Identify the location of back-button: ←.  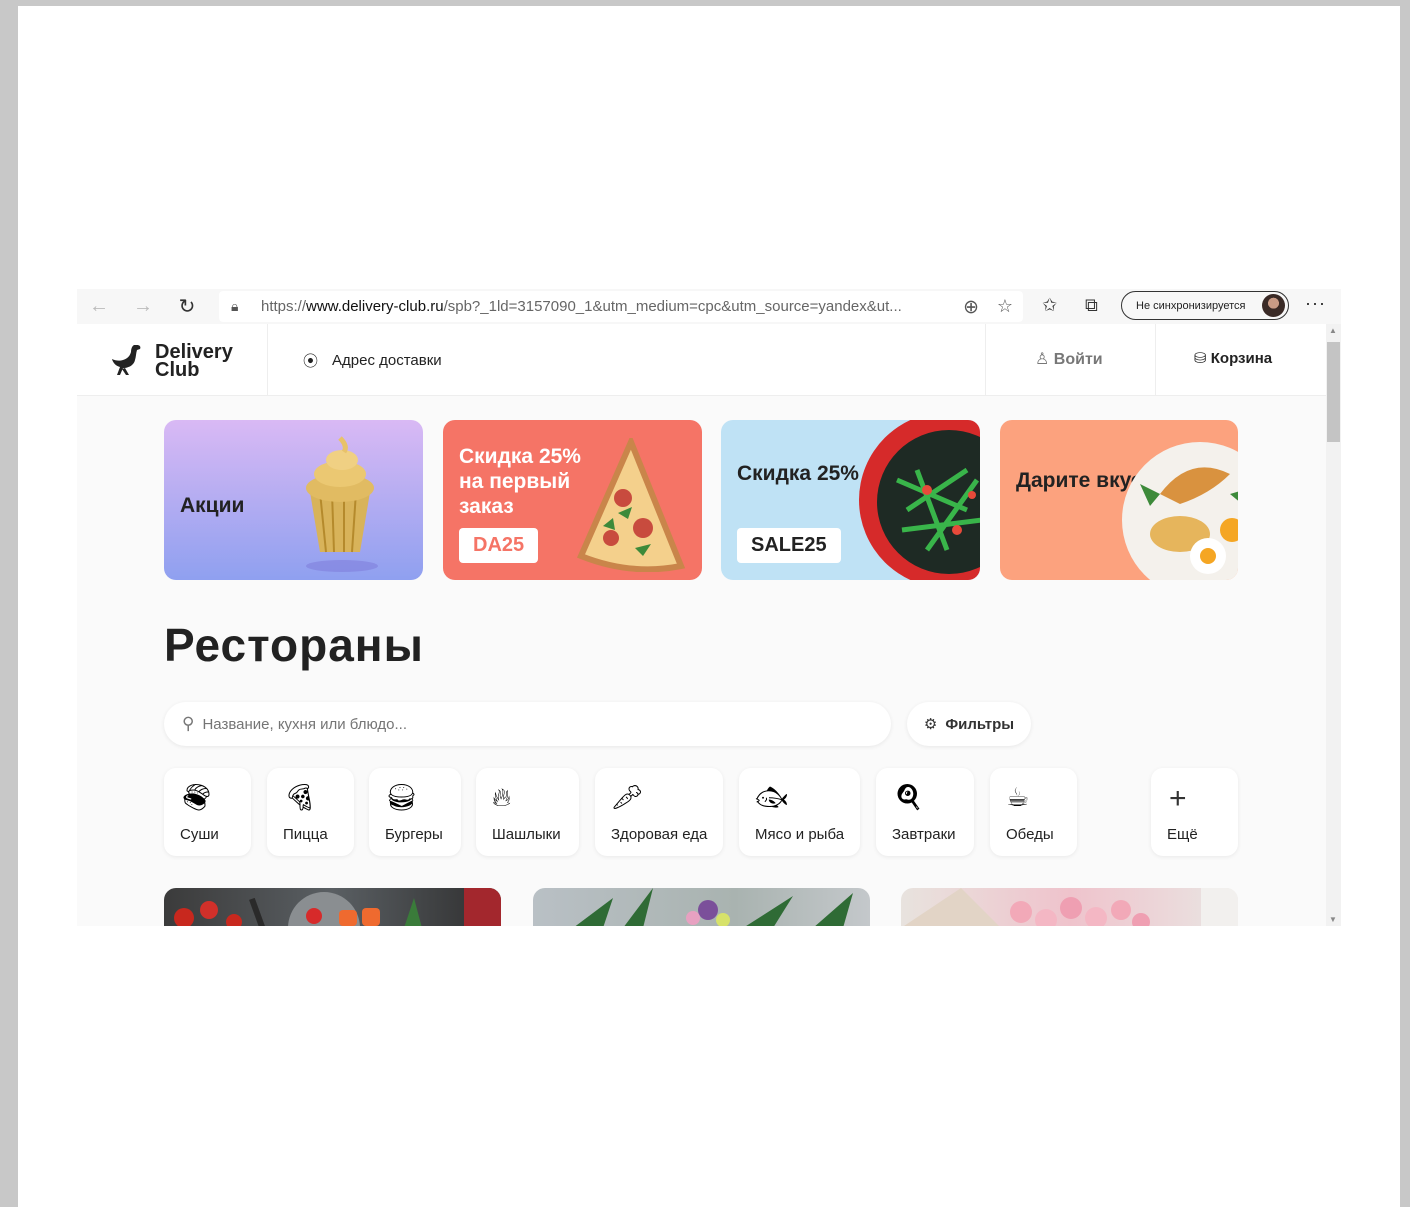
(99, 306).